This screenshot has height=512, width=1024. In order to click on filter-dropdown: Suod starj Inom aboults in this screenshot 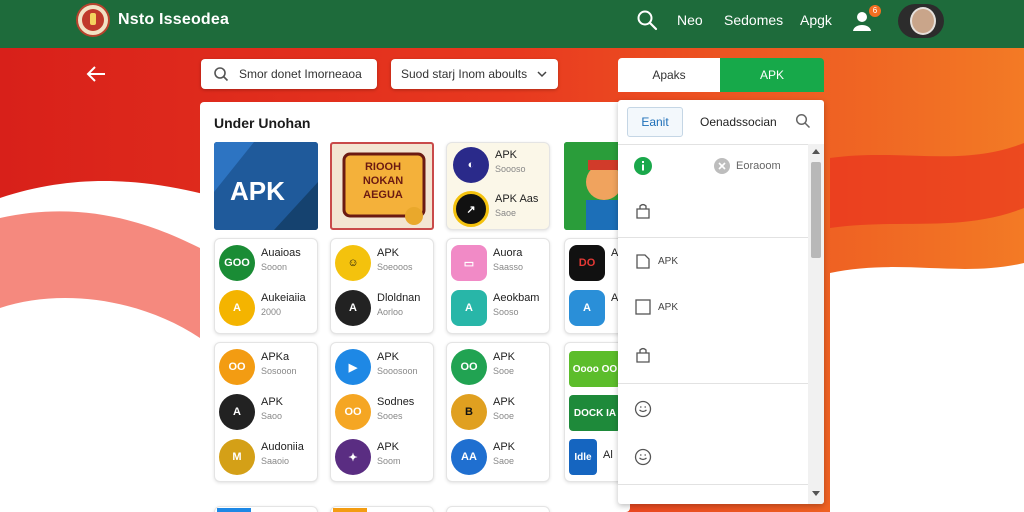, I will do `click(474, 74)`.